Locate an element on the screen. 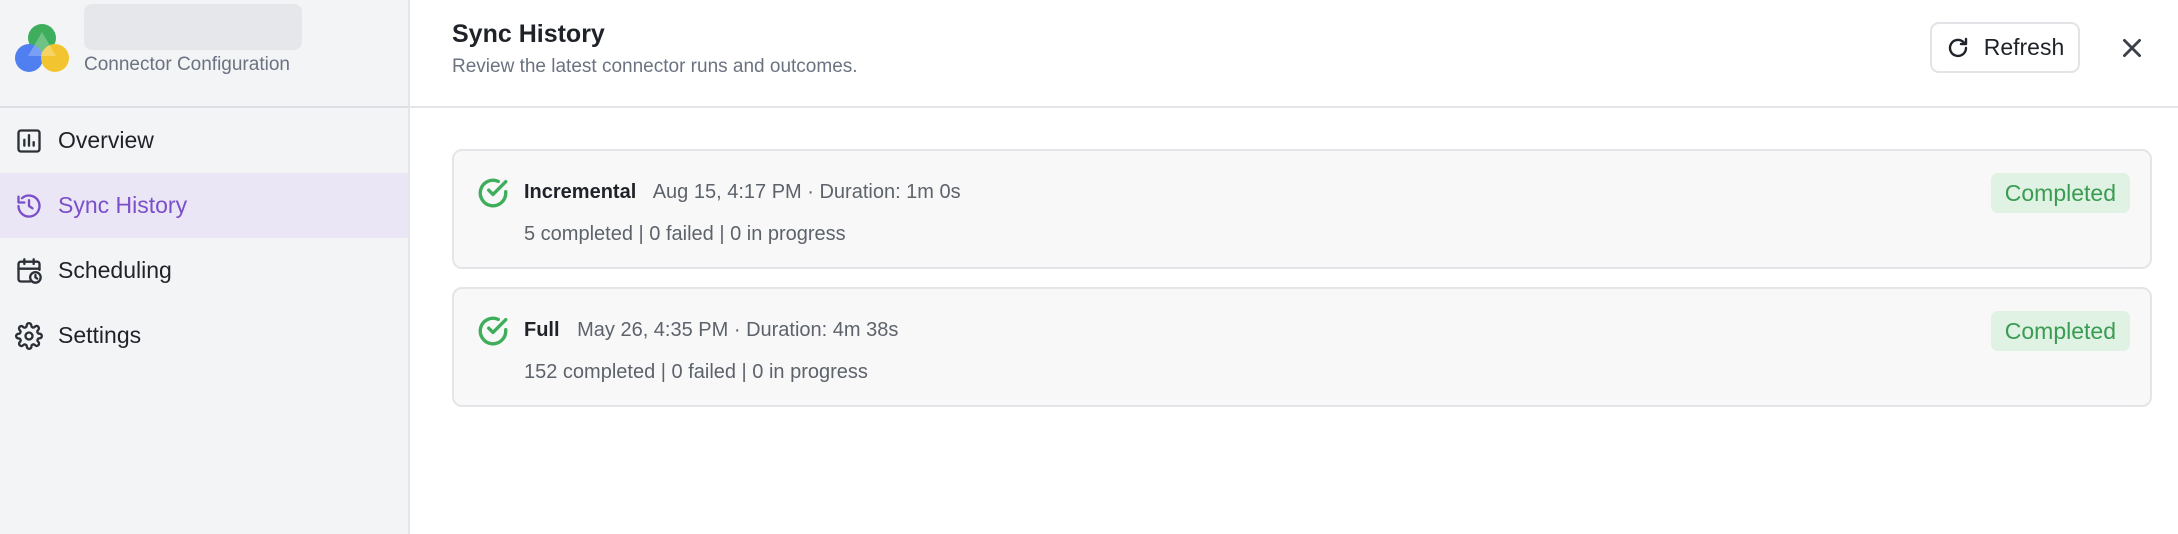 The image size is (2178, 534). sidebar-item-scheduling: Scheduling is located at coordinates (204, 270).